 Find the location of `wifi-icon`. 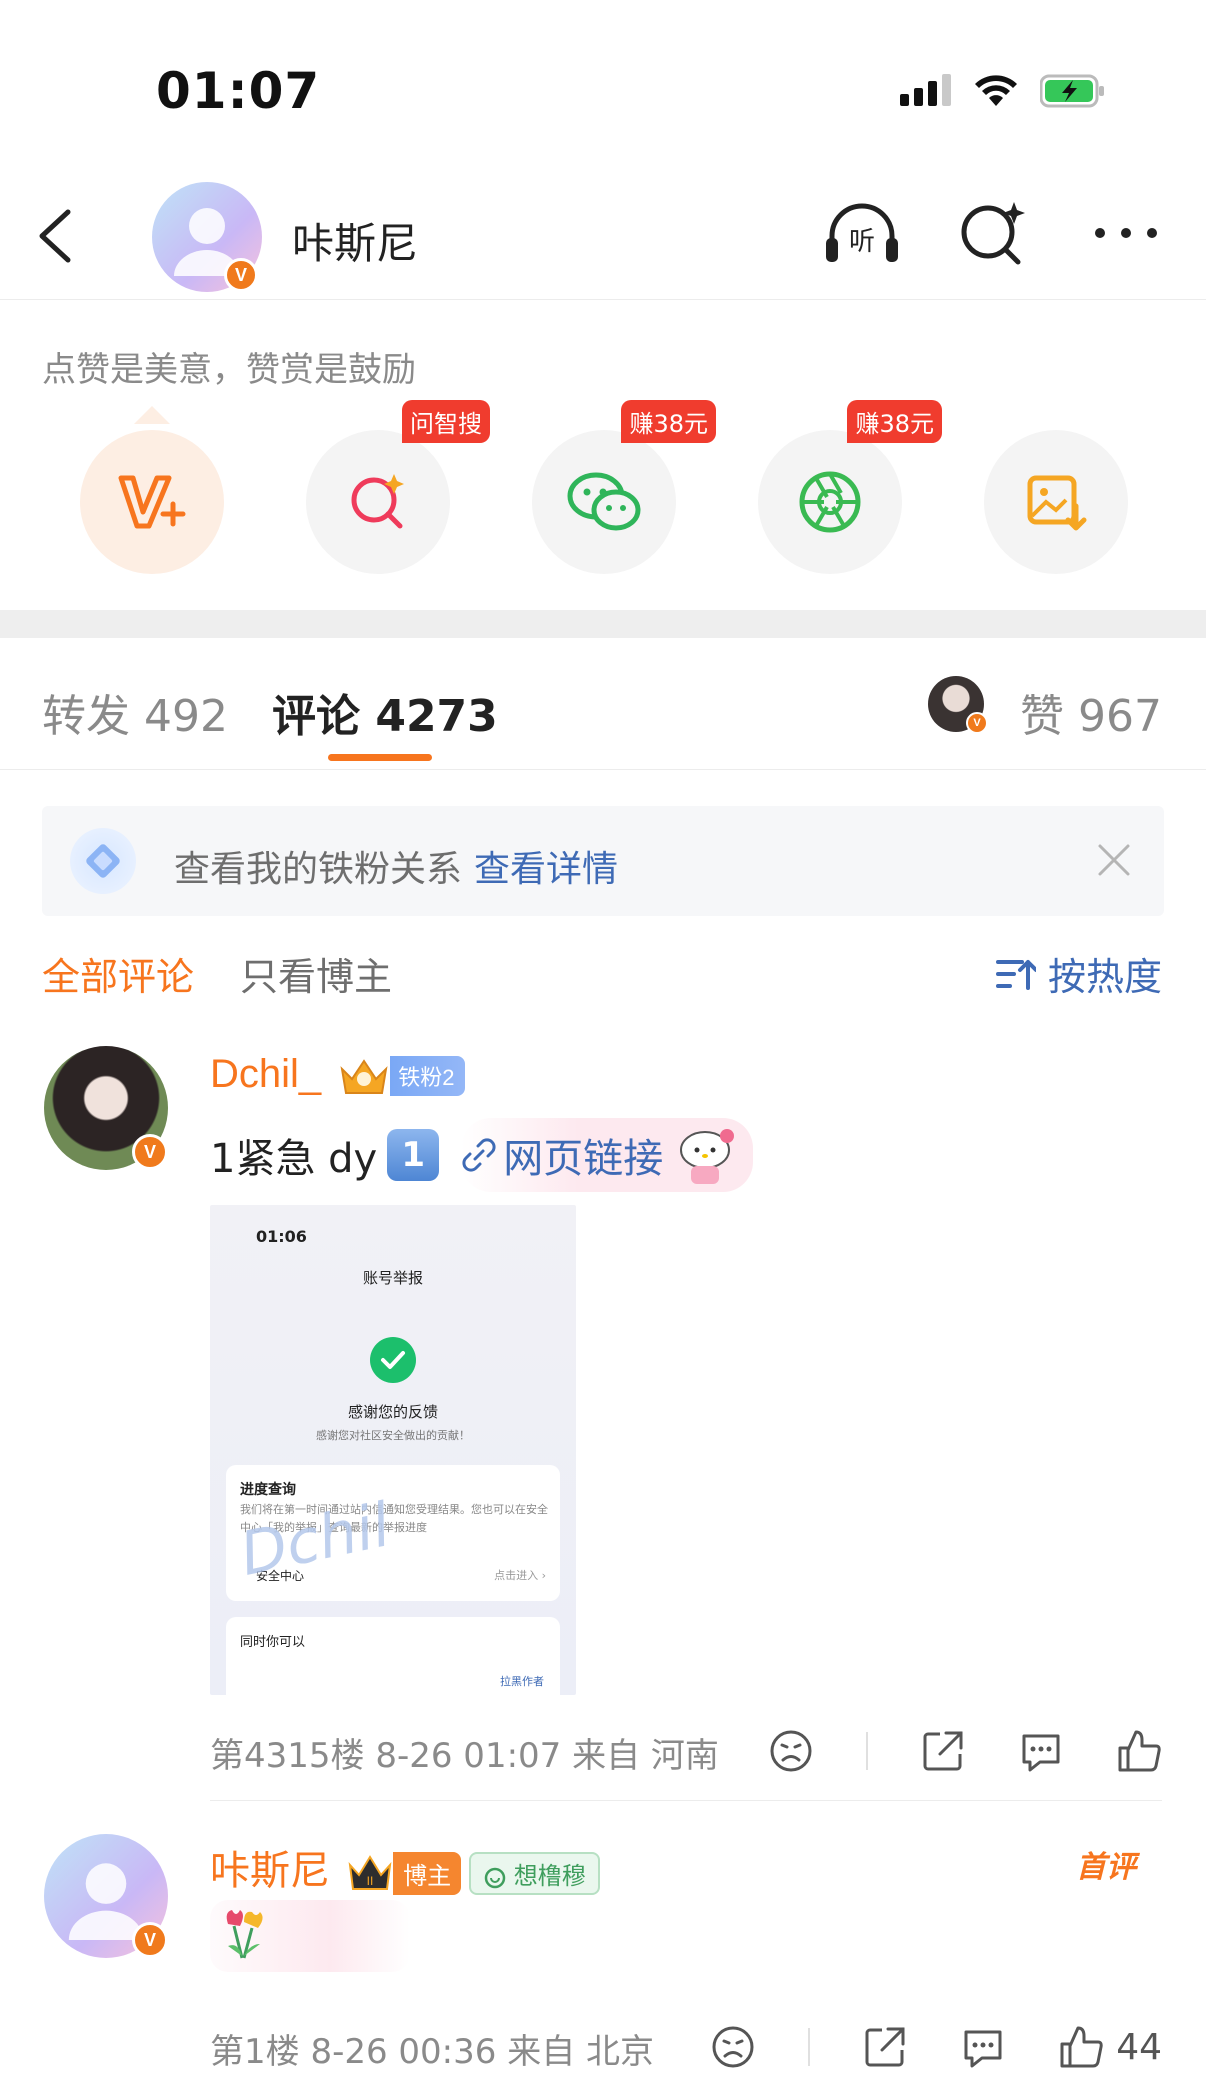

wifi-icon is located at coordinates (996, 90).